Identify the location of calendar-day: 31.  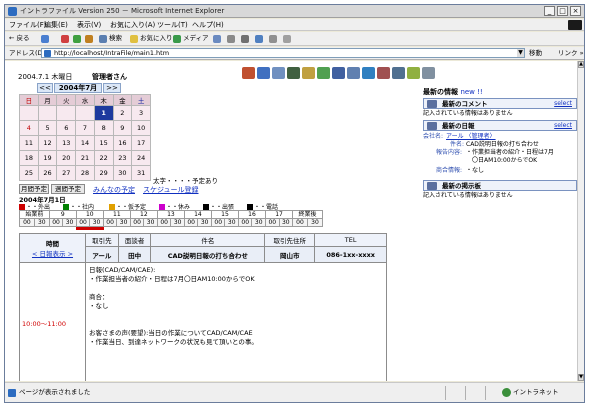
(141, 173).